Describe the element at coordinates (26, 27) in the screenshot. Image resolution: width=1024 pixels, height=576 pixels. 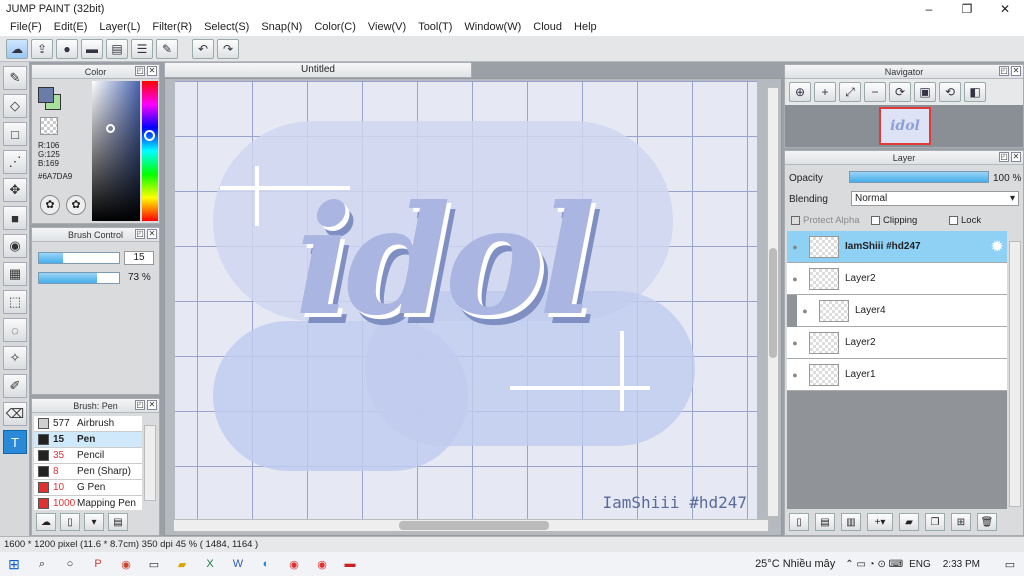
I see `menu-file: File(F)` at that location.